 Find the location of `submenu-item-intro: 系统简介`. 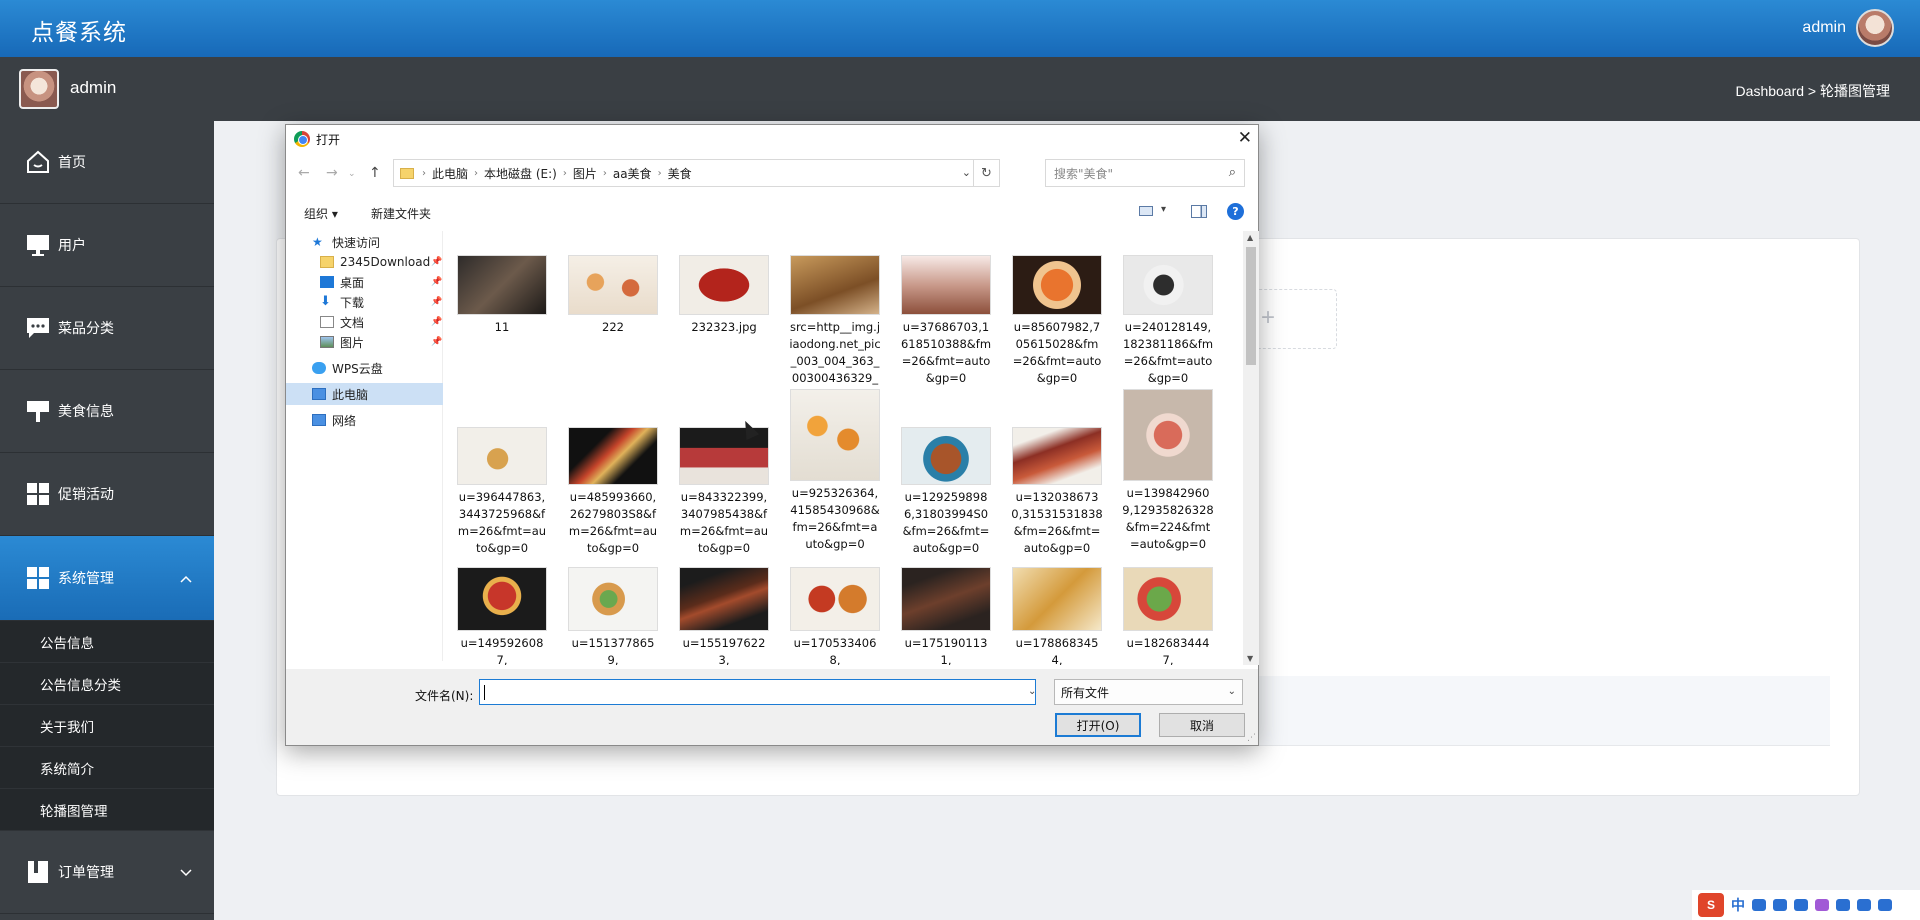

submenu-item-intro: 系统简介 is located at coordinates (107, 768).